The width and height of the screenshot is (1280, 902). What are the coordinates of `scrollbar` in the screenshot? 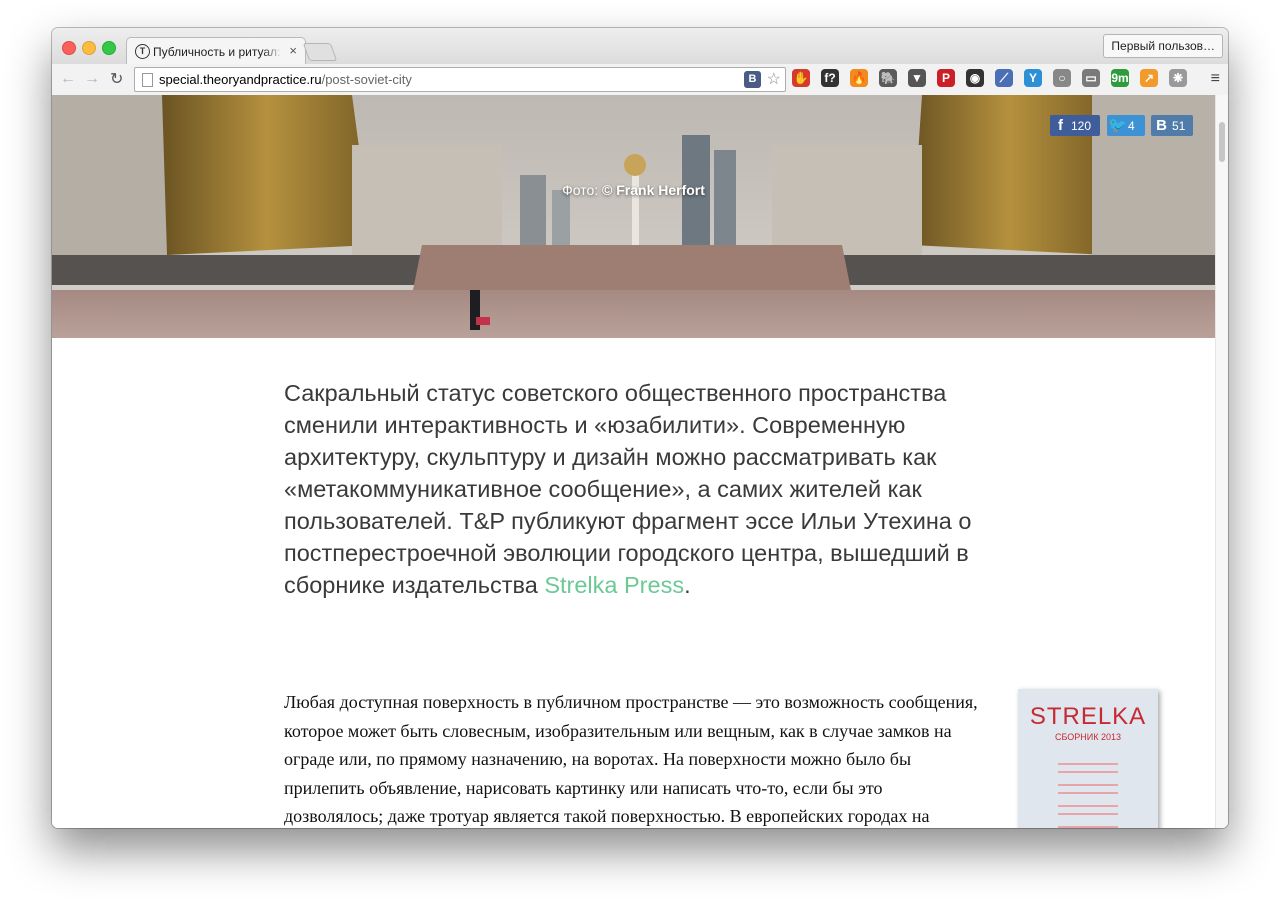 It's located at (1221, 461).